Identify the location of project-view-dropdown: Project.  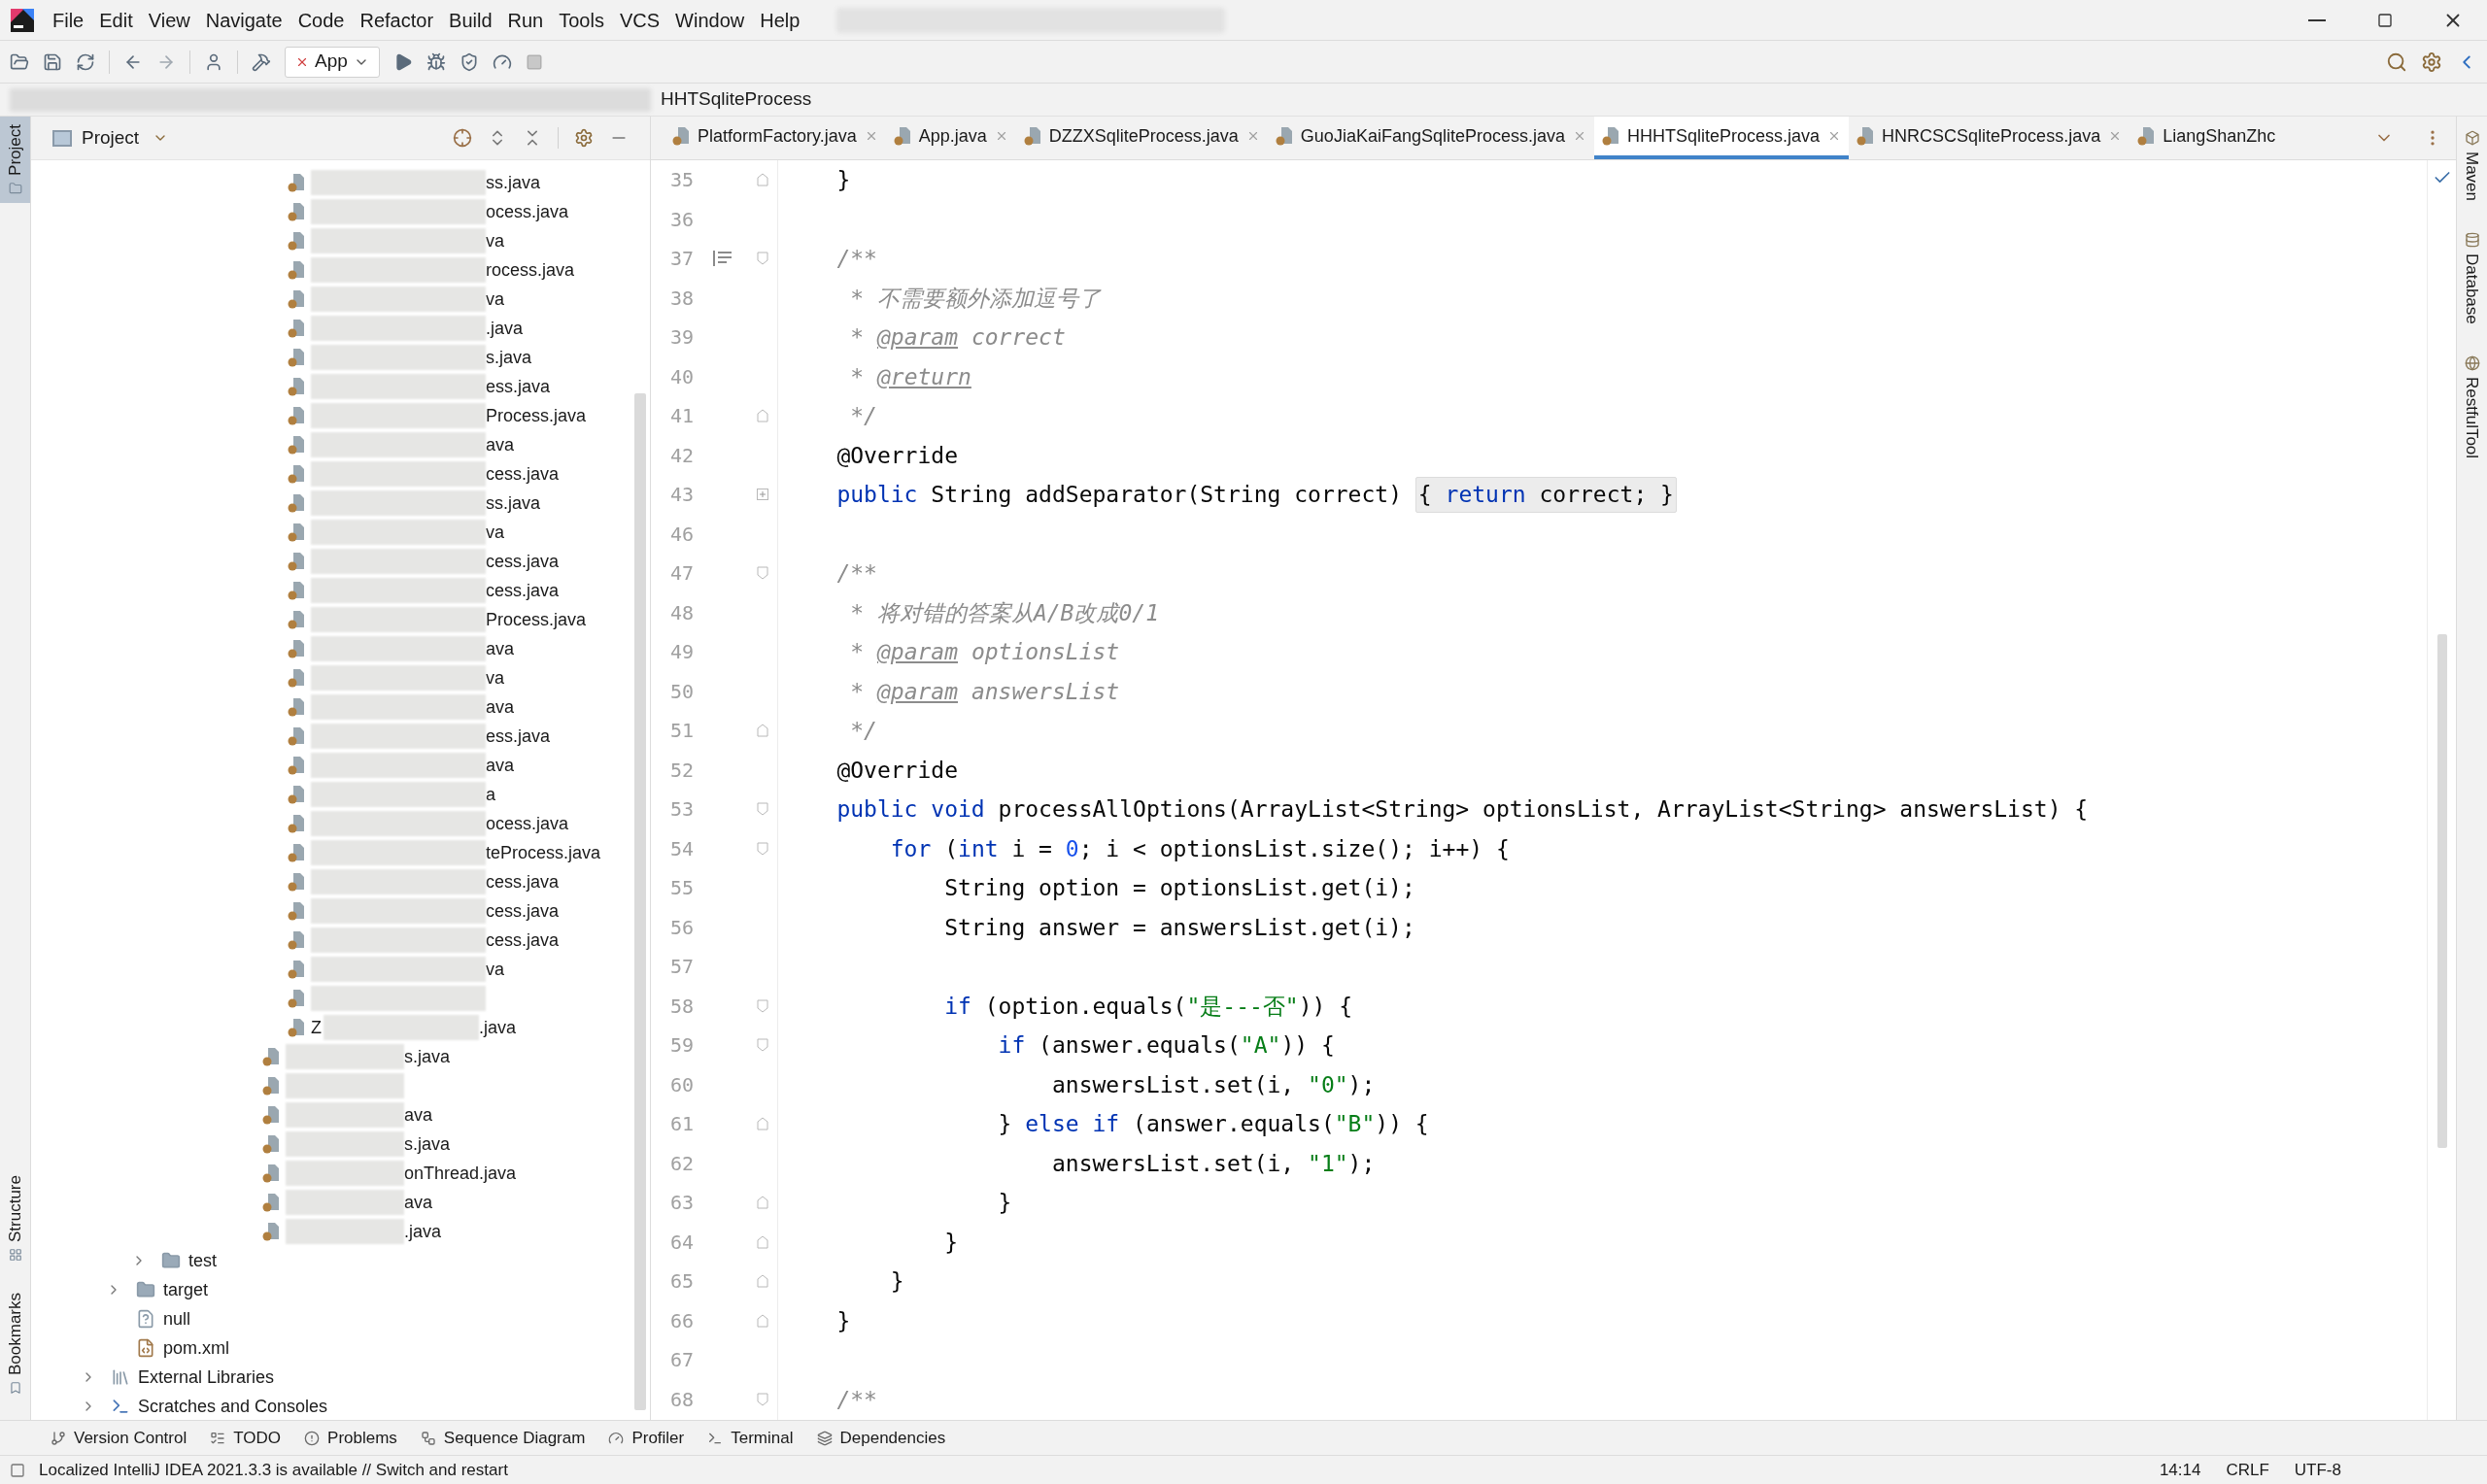
(125, 137).